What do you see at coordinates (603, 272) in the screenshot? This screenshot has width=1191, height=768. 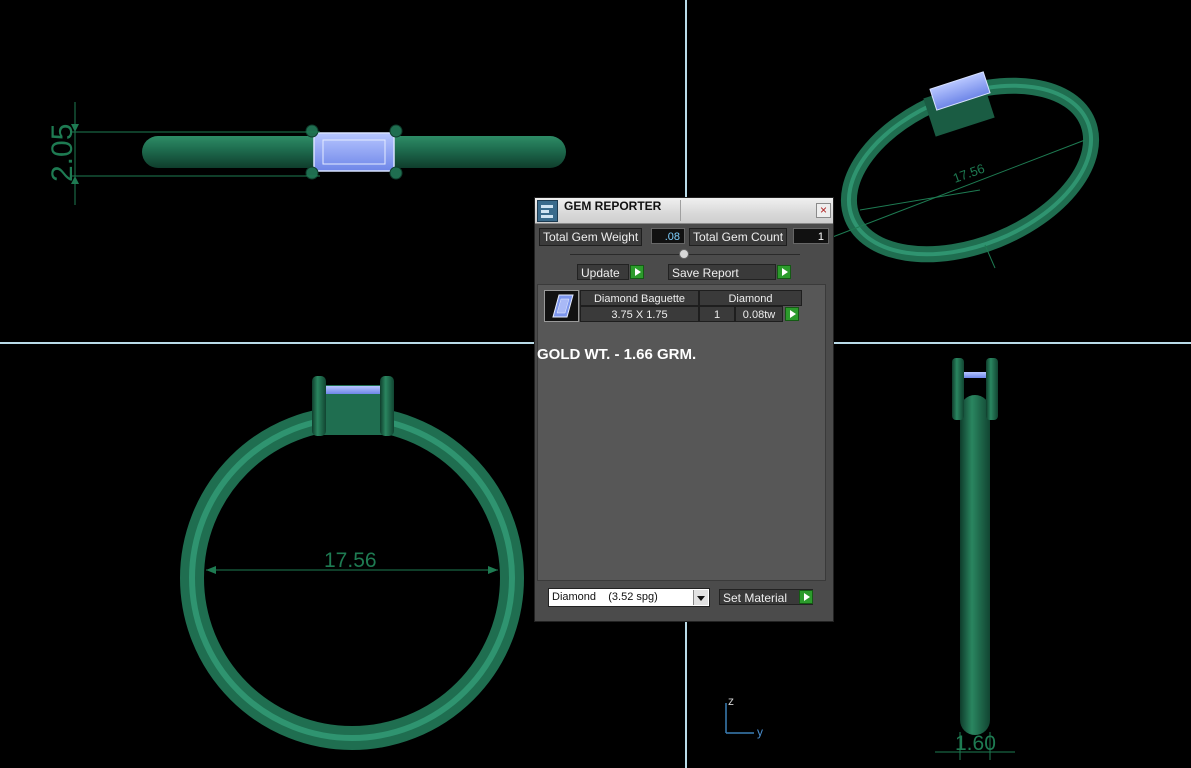 I see `update-button: Update` at bounding box center [603, 272].